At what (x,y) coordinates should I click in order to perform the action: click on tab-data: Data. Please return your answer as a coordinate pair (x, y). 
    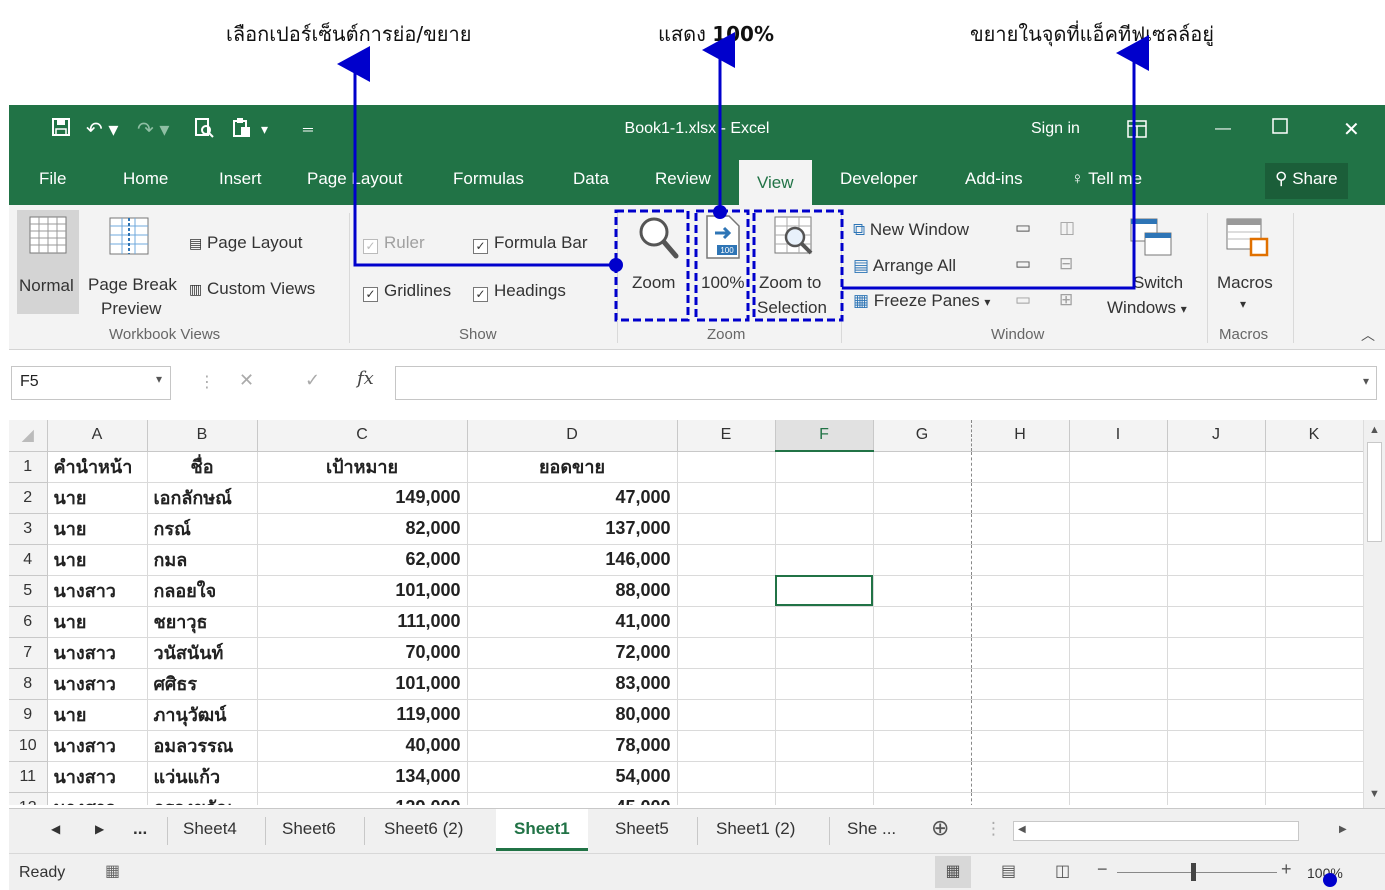
    Looking at the image, I should click on (591, 179).